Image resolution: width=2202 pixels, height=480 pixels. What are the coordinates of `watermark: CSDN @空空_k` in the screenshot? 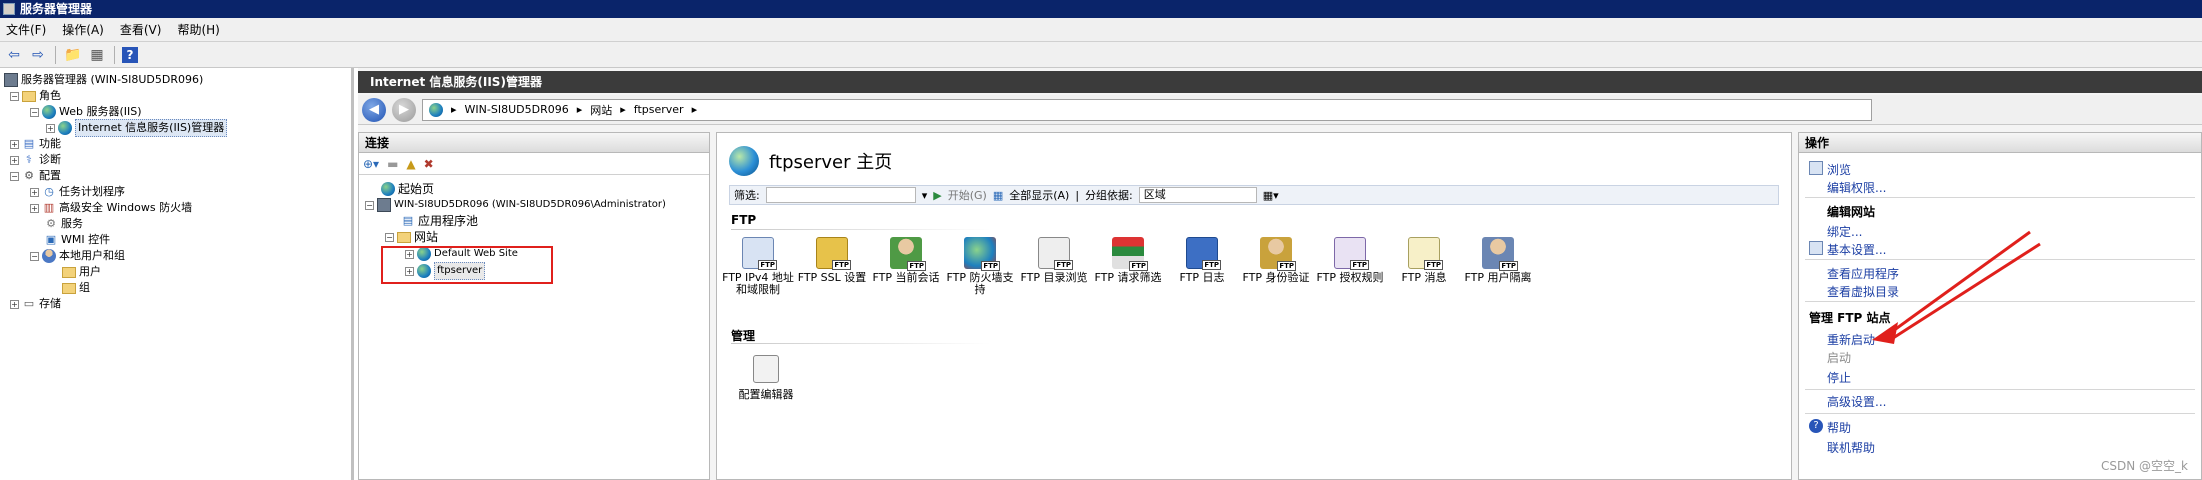 It's located at (2144, 466).